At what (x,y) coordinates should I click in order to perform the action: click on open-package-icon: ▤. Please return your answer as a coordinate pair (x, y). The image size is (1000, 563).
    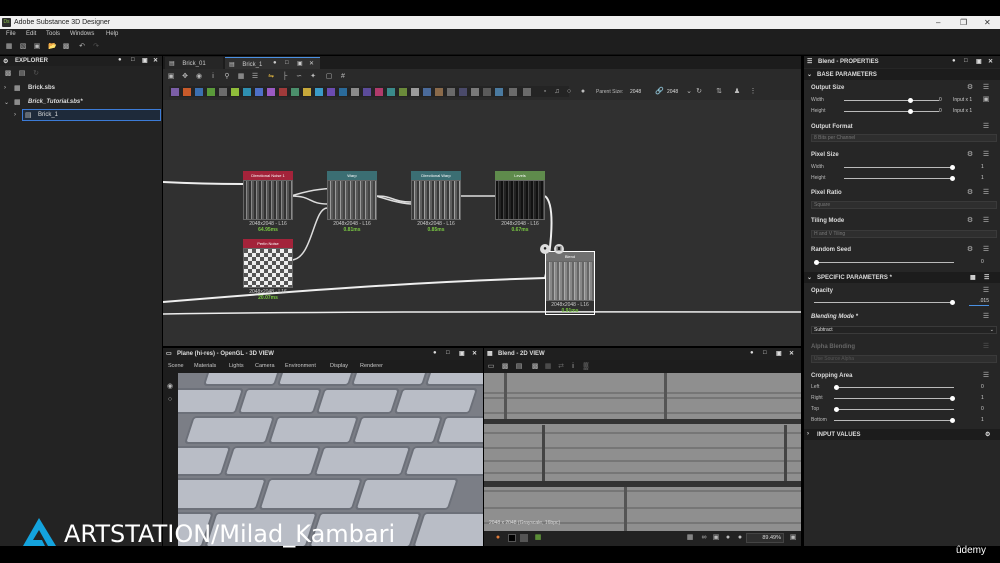
    Looking at the image, I should click on (22, 74).